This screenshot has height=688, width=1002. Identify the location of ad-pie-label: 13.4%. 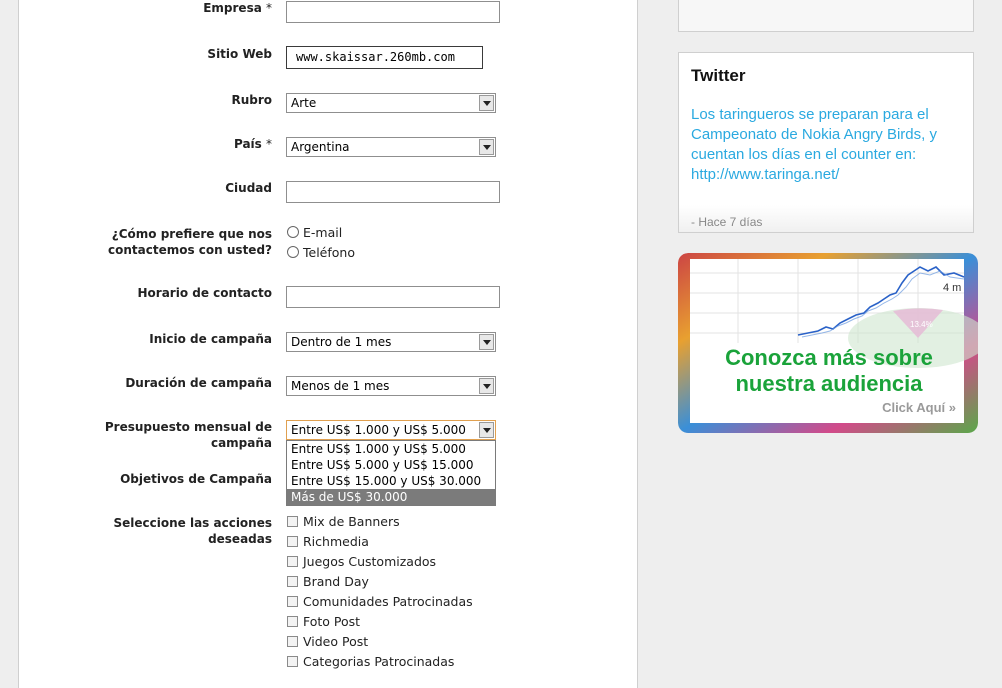
(921, 324).